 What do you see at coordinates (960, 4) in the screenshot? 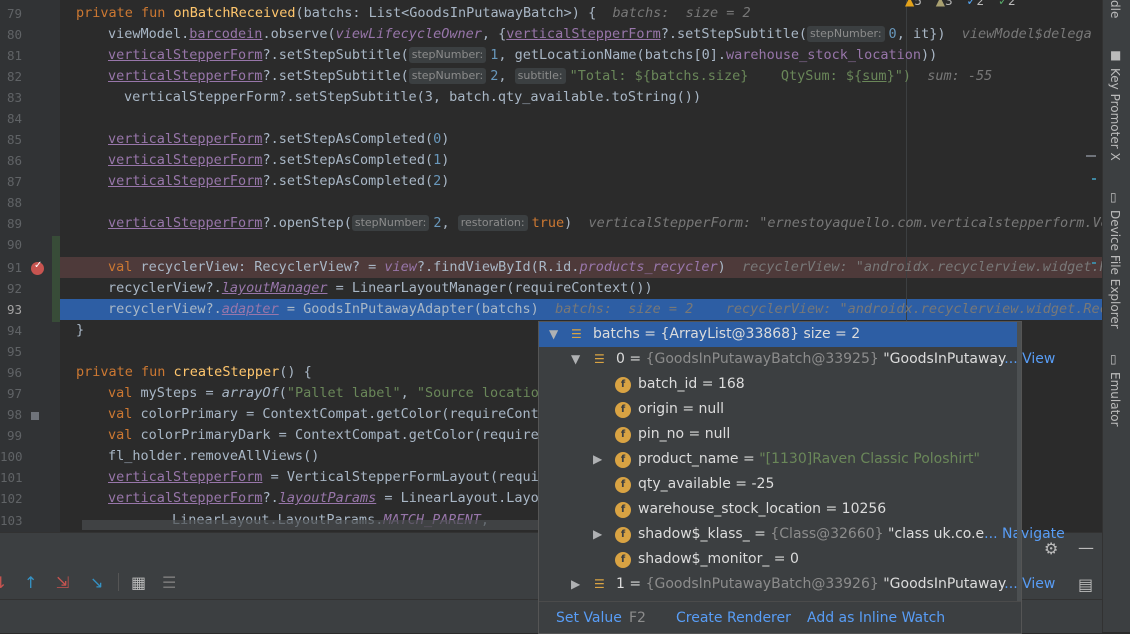
I see `inspection-status: ▲5 ▲3 ✓2 ✓2` at bounding box center [960, 4].